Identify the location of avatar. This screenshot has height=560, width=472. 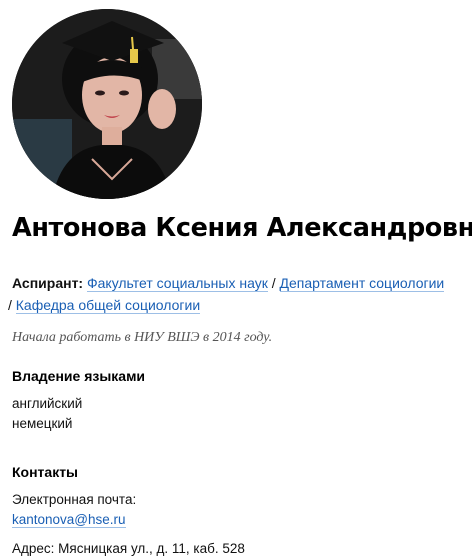
(107, 104).